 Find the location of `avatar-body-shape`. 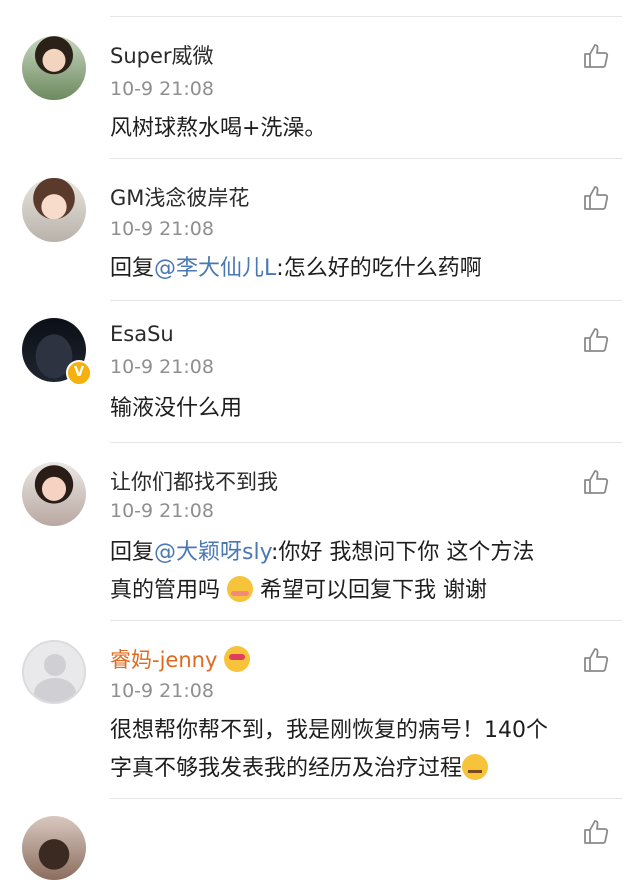

avatar-body-shape is located at coordinates (55, 690).